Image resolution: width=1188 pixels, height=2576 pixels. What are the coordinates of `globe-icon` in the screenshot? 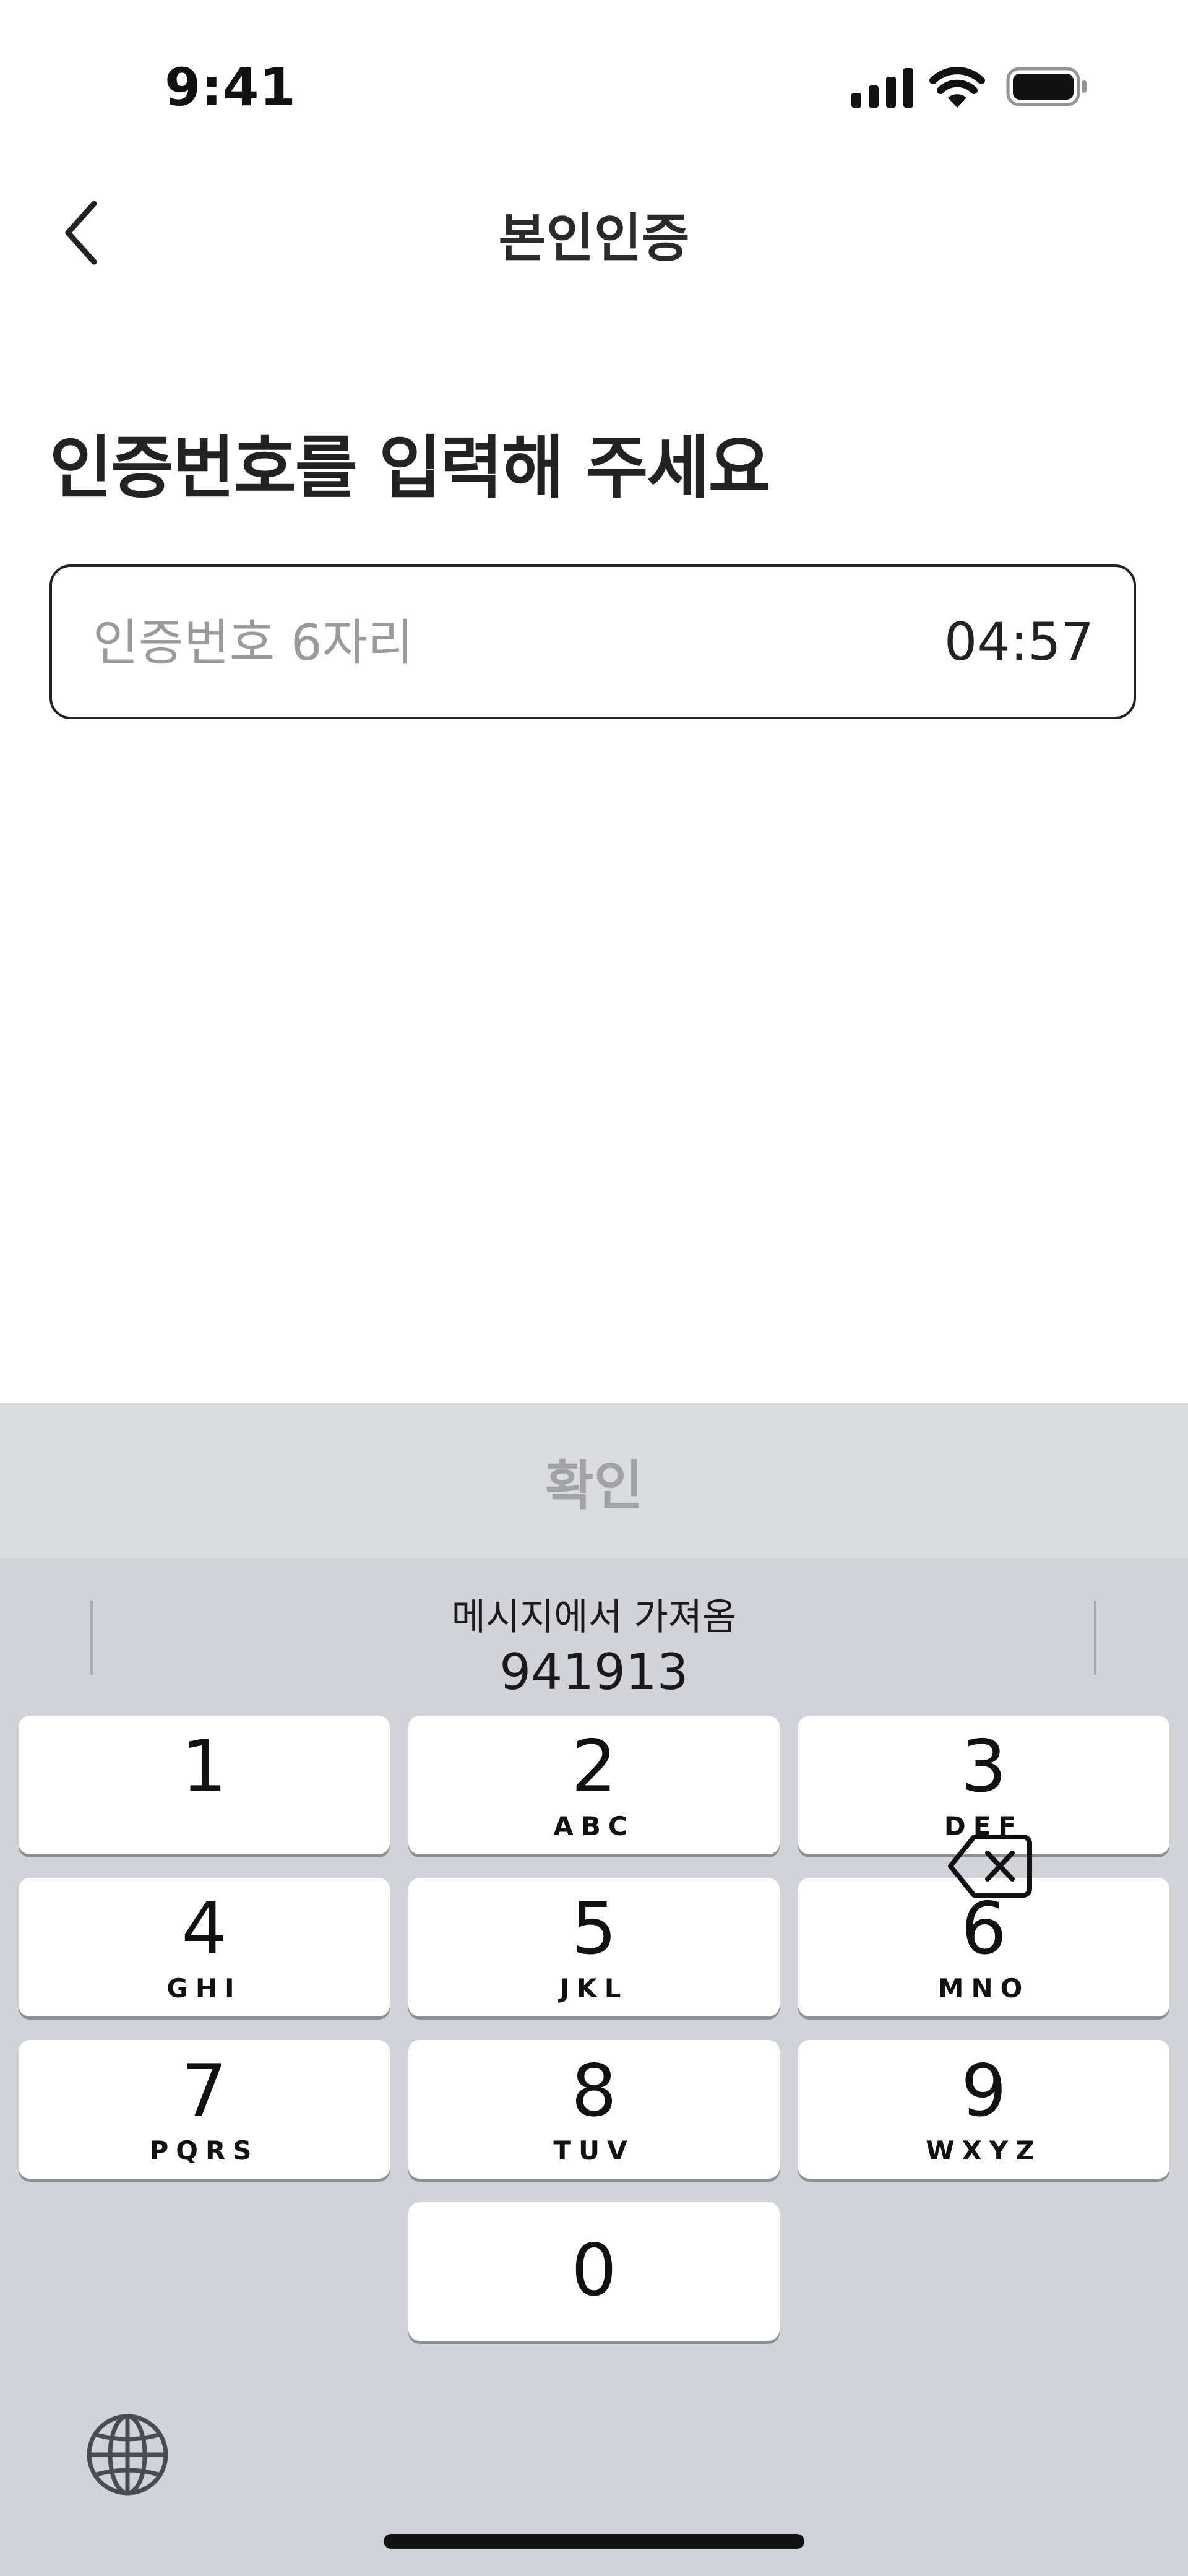 It's located at (127, 2455).